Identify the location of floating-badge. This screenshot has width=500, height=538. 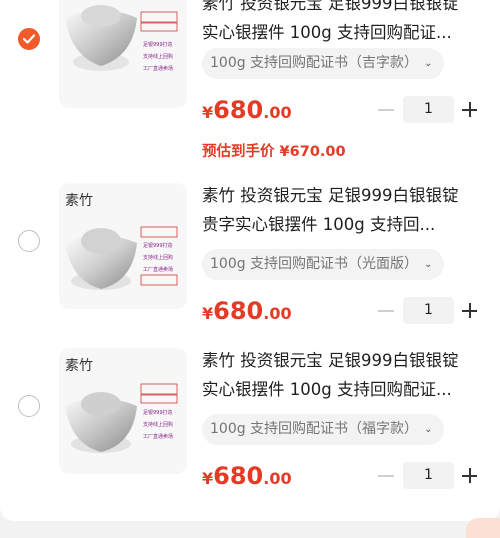
(483, 528).